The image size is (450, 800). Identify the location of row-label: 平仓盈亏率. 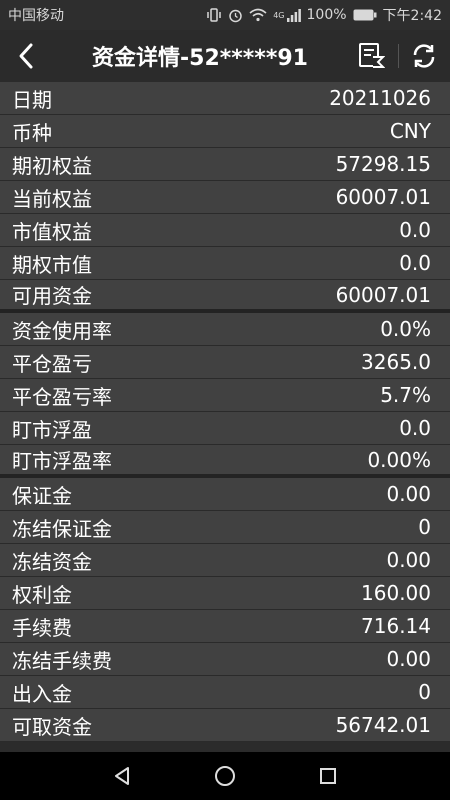
(62, 396).